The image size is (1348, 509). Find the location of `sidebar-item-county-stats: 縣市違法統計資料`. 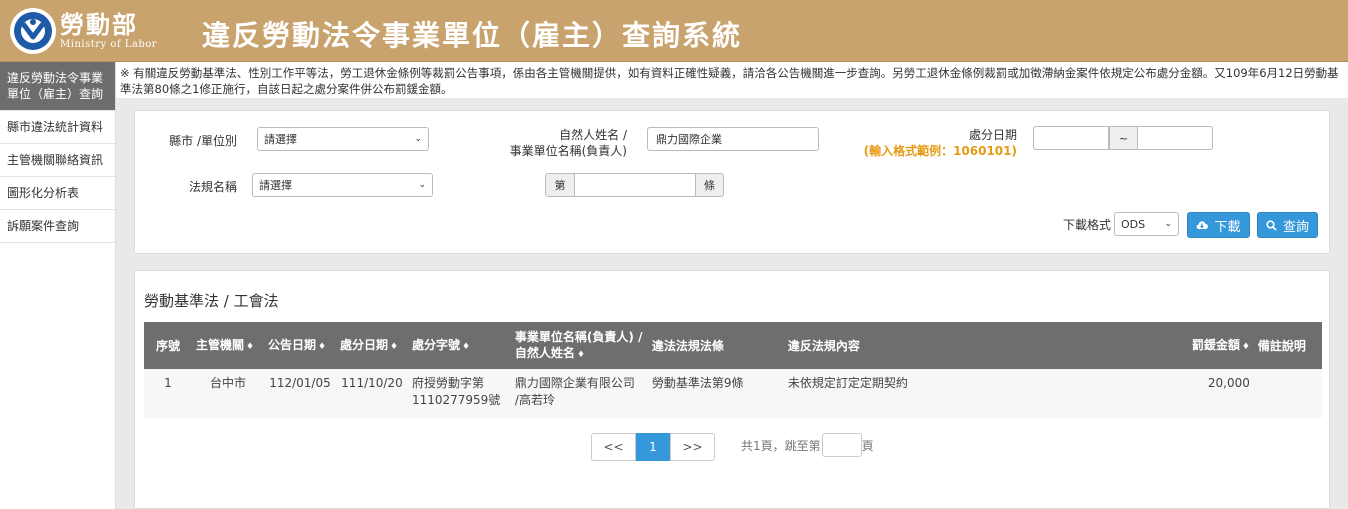

sidebar-item-county-stats: 縣市違法統計資料 is located at coordinates (57, 127).